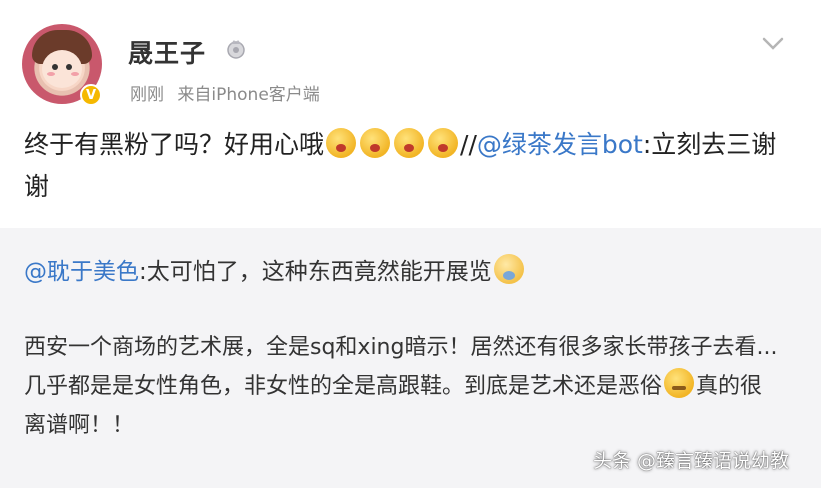  I want to click on post-text-main: 终于有黑粉了吗？好用心哦, so click(174, 144).